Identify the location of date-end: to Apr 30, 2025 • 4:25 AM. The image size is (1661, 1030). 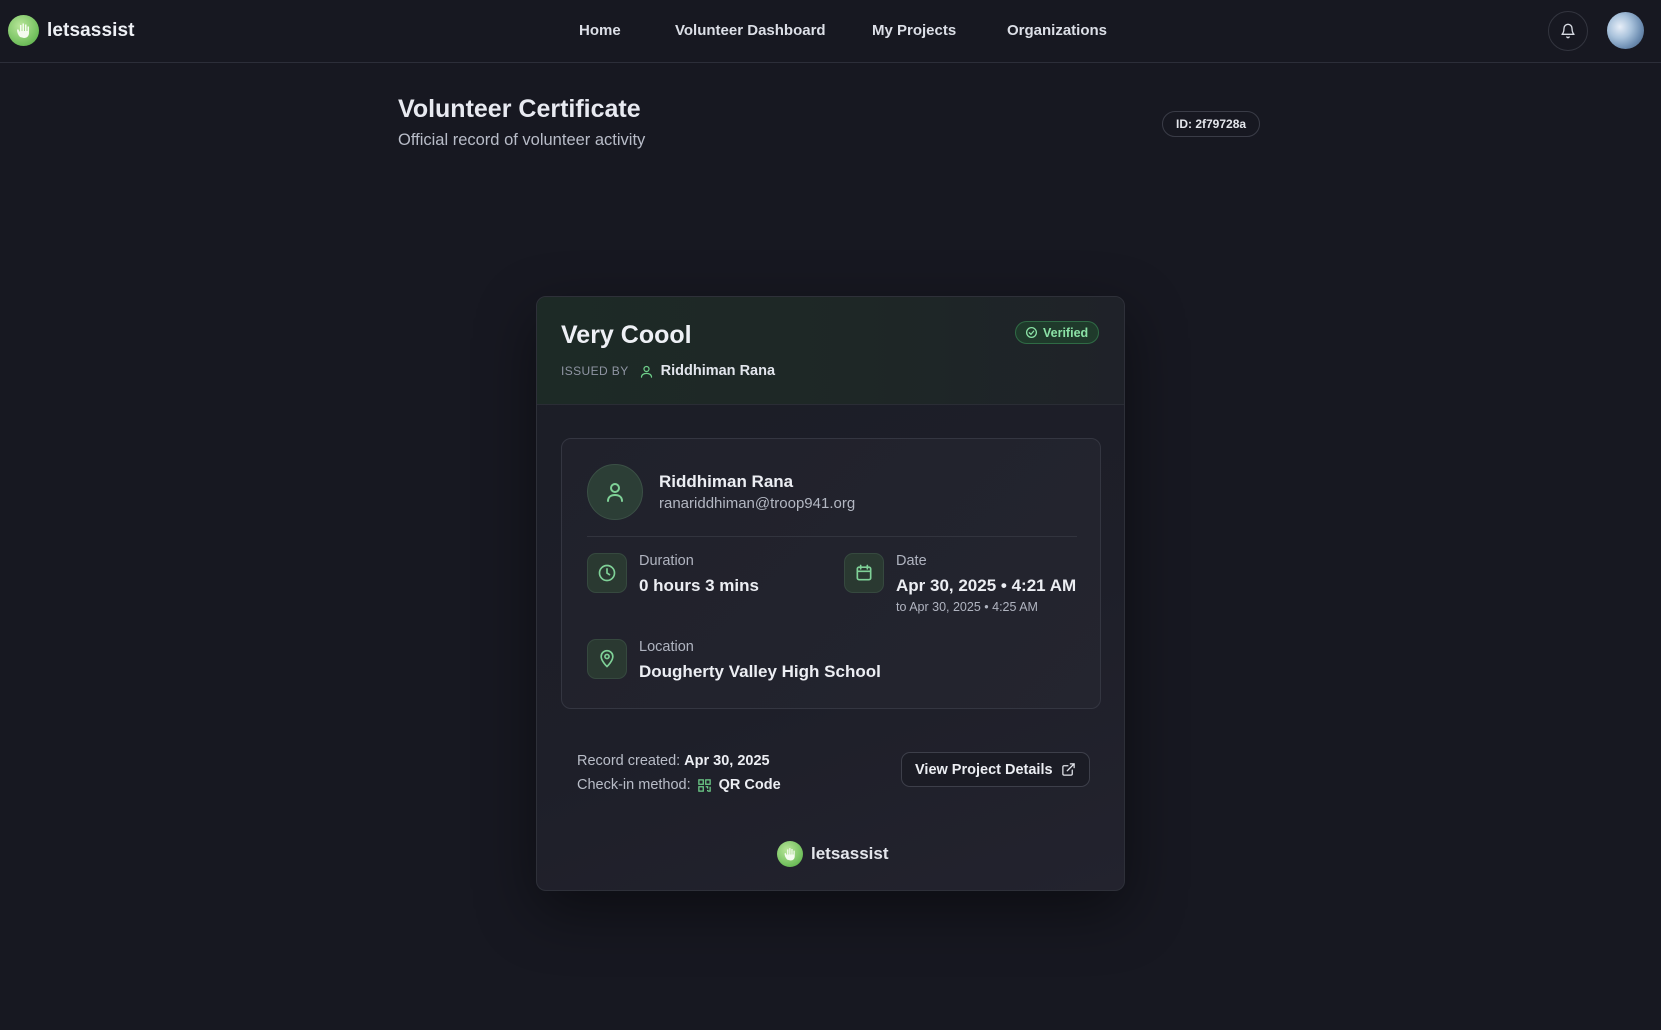
(967, 607).